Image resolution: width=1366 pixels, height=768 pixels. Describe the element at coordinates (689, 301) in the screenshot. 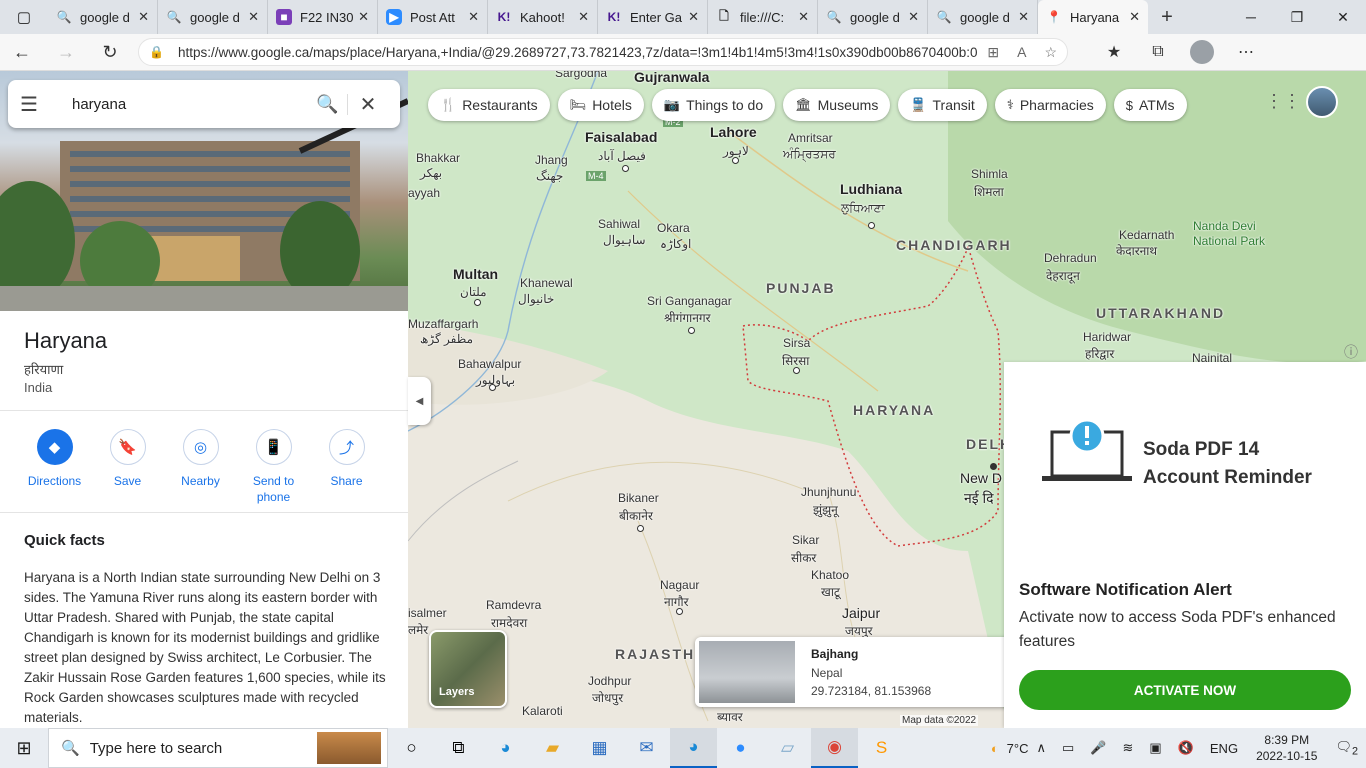

I see `map-label-sri-ganganagar: Sri Ganganagar` at that location.